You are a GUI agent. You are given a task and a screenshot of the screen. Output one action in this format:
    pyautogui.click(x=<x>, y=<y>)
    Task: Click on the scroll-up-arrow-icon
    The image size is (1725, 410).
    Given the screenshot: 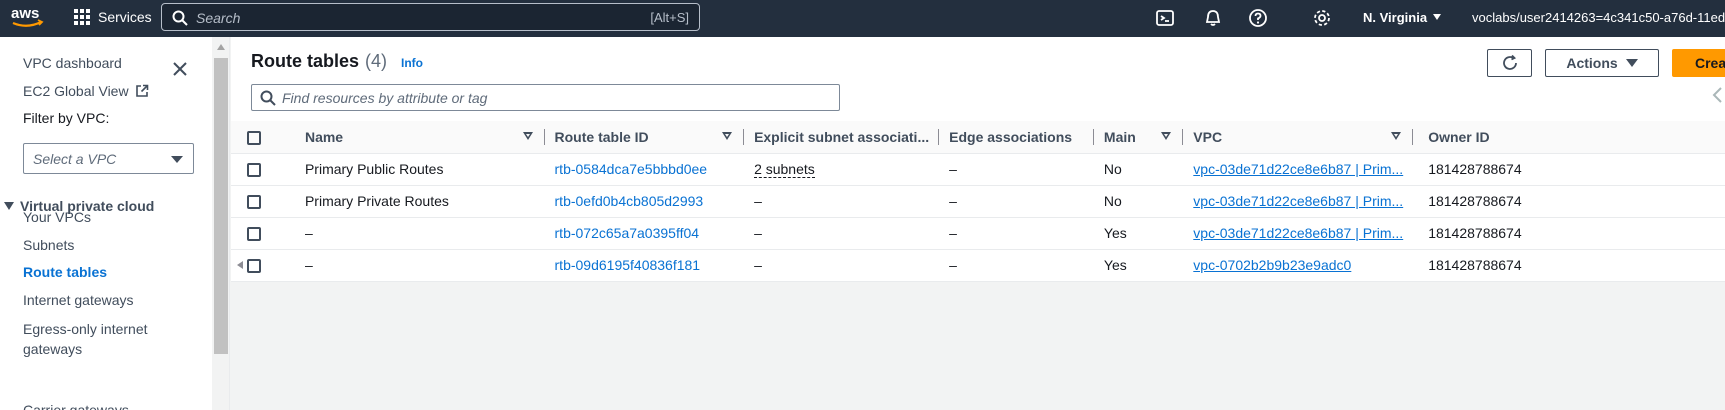 What is the action you would take?
    pyautogui.click(x=221, y=47)
    